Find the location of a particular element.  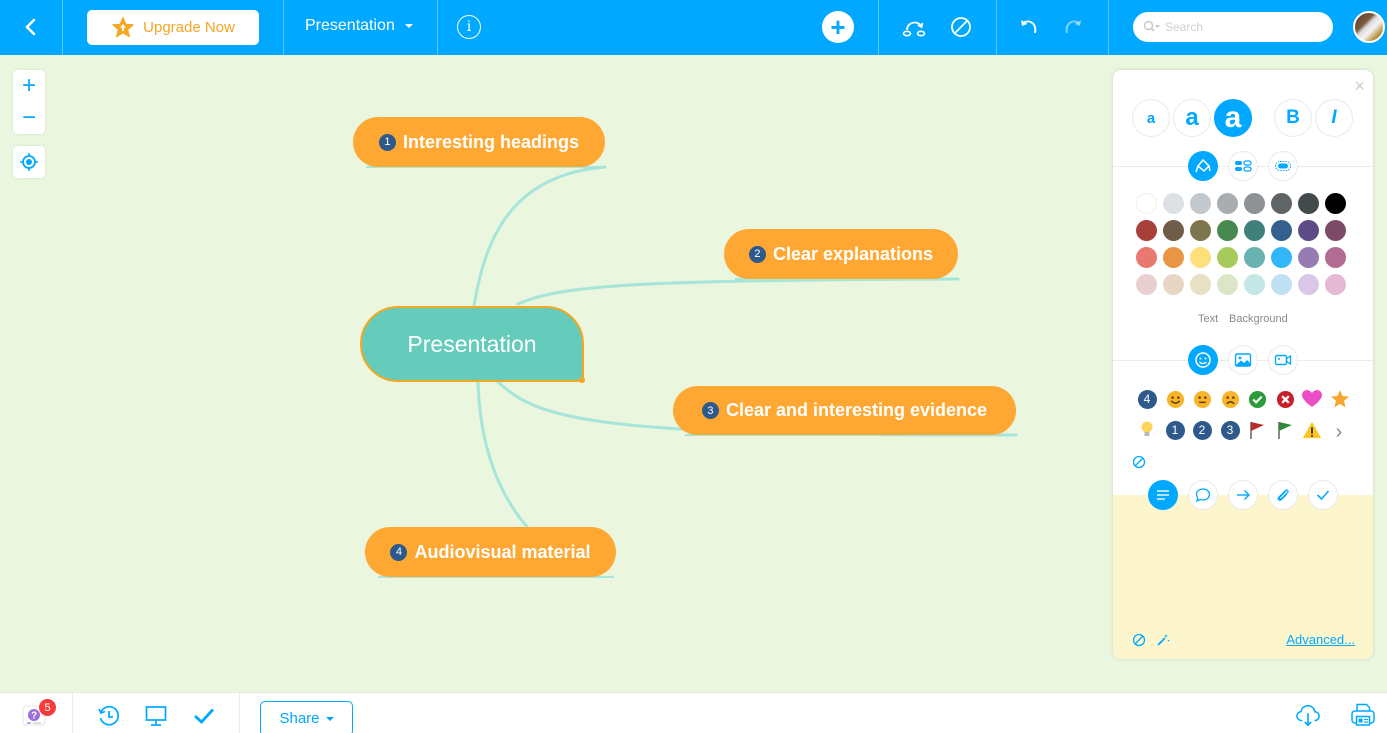

clear-style-button is located at coordinates (961, 27).